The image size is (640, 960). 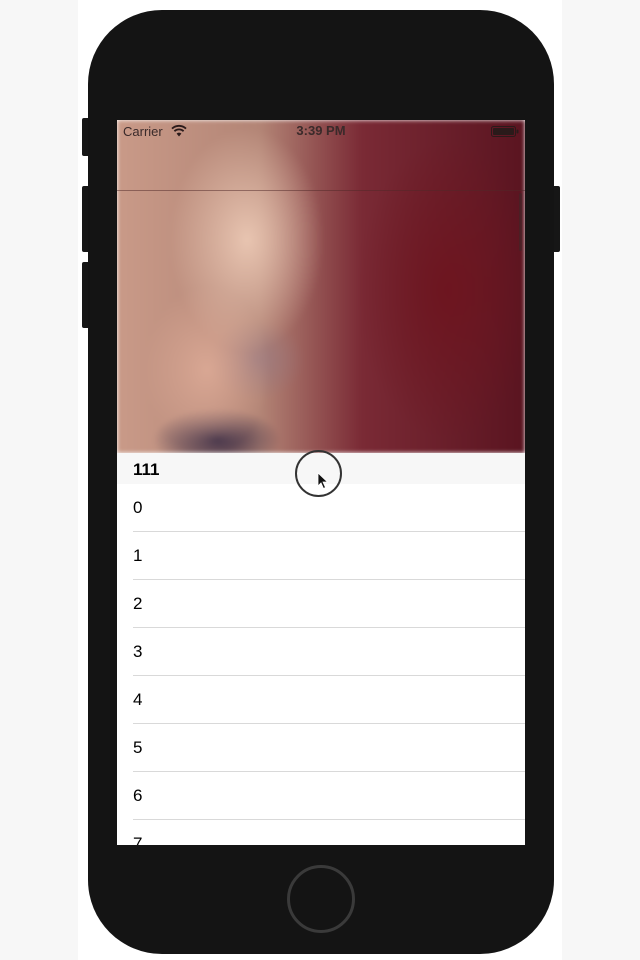 I want to click on status-time: 3:39 PM, so click(x=321, y=130).